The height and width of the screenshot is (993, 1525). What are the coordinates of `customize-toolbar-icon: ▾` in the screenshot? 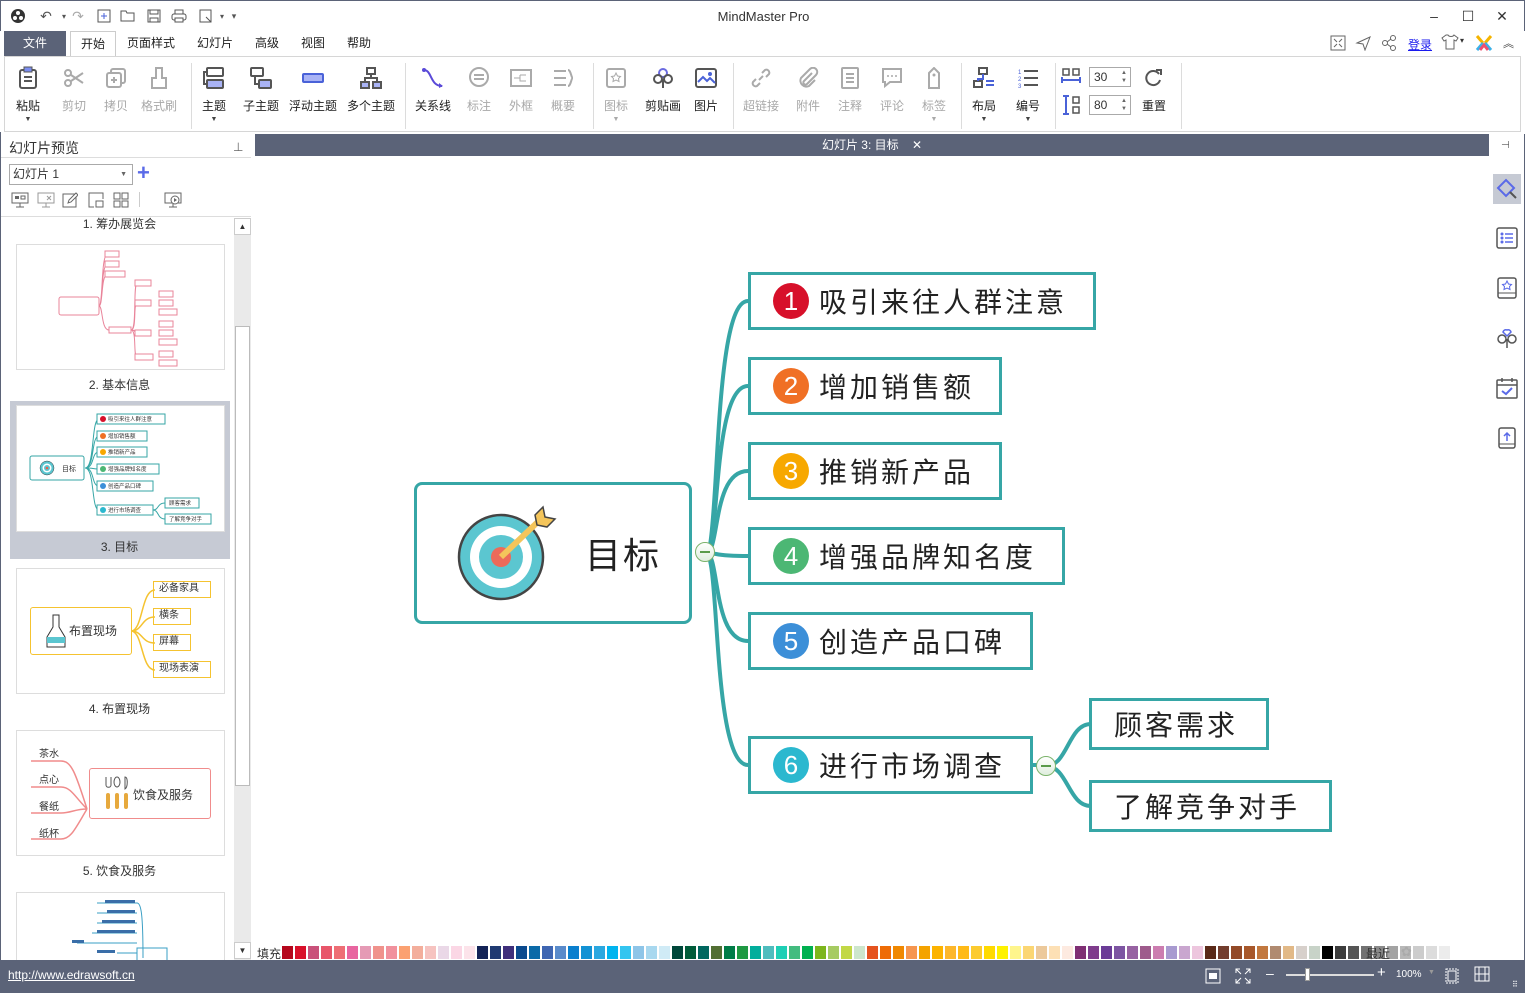 It's located at (234, 16).